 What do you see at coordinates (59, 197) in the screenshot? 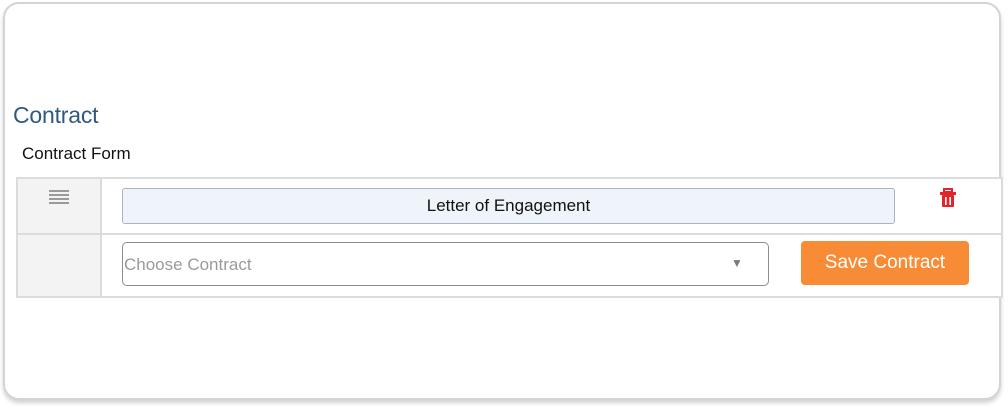
I see `list-drag-handle-icon` at bounding box center [59, 197].